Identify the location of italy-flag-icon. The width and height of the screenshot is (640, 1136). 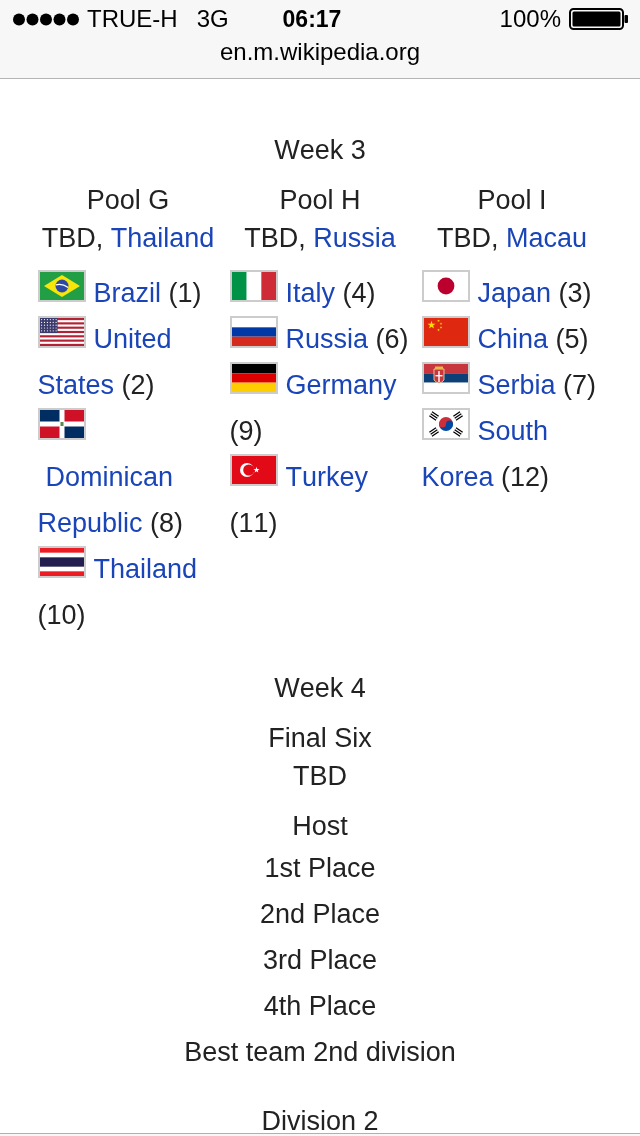
(253, 286).